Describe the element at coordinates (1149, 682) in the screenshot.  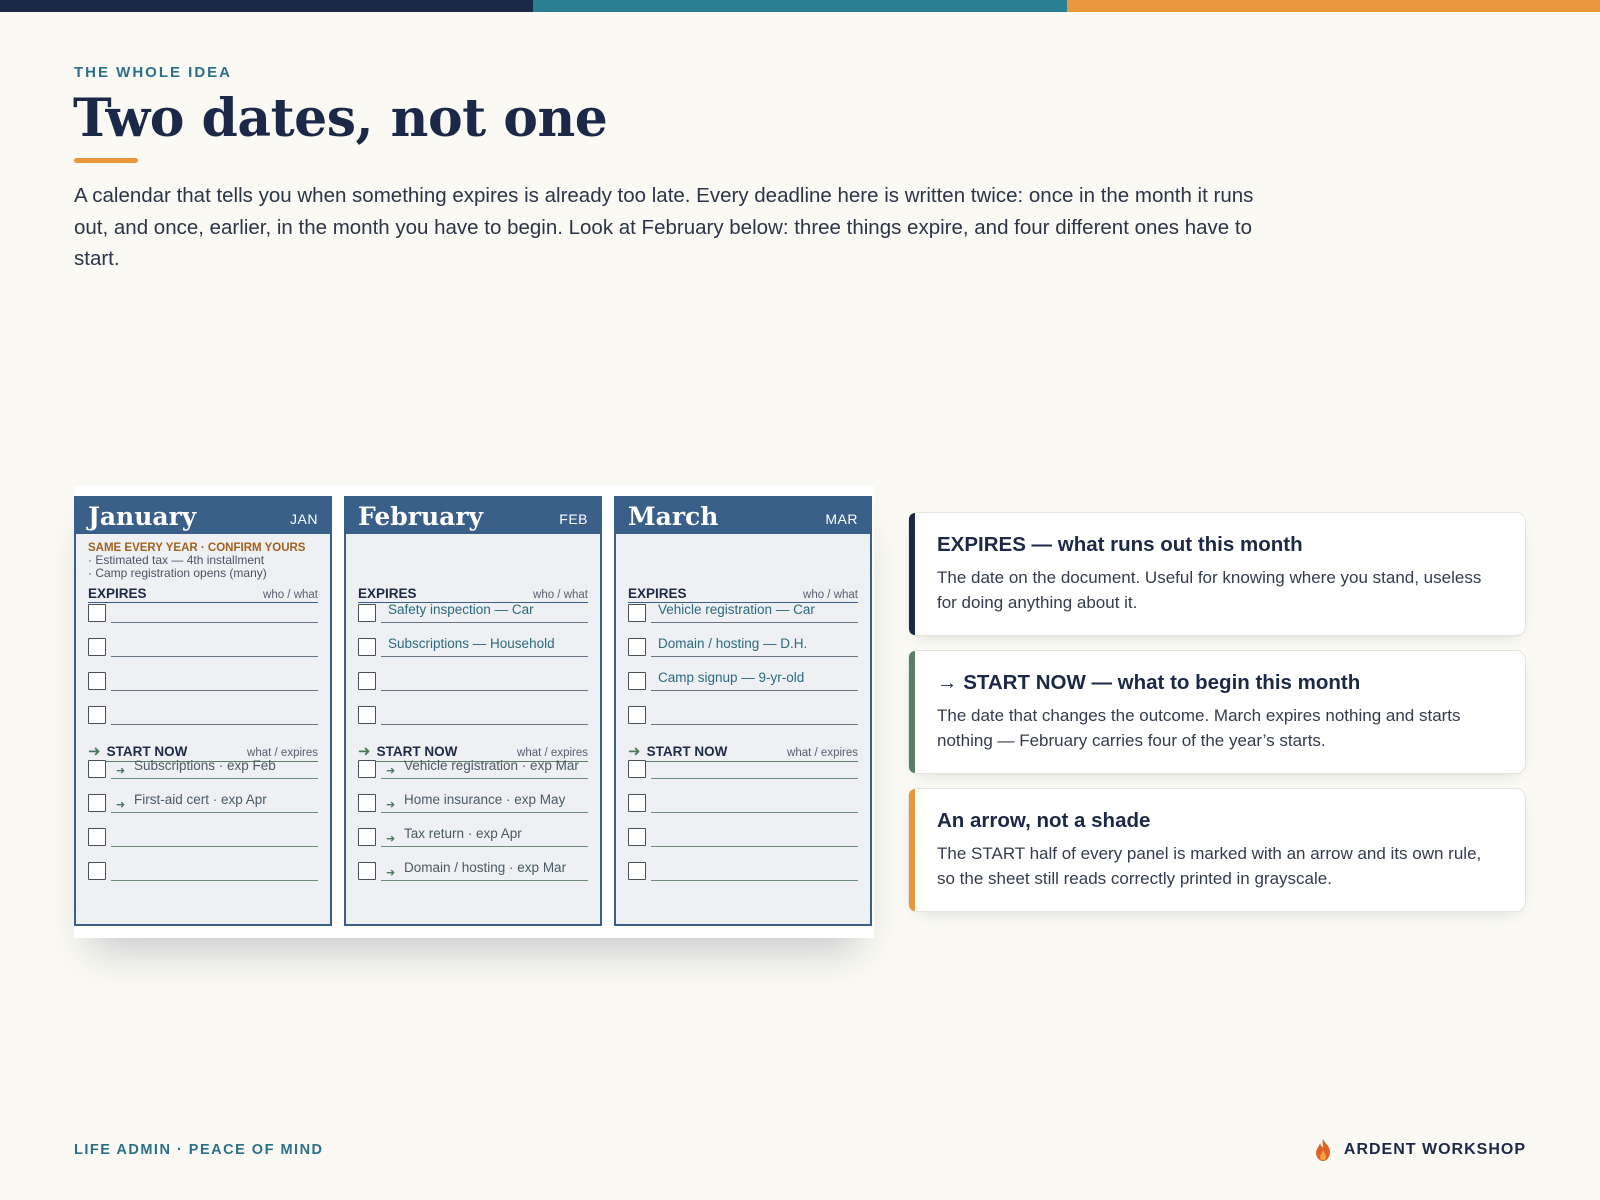
I see `card-title: → START NOW — what to begin this month` at that location.